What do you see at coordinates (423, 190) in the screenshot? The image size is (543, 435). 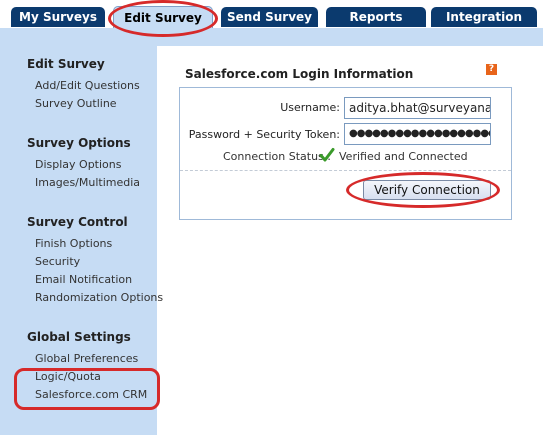 I see `verify-button-highlight` at bounding box center [423, 190].